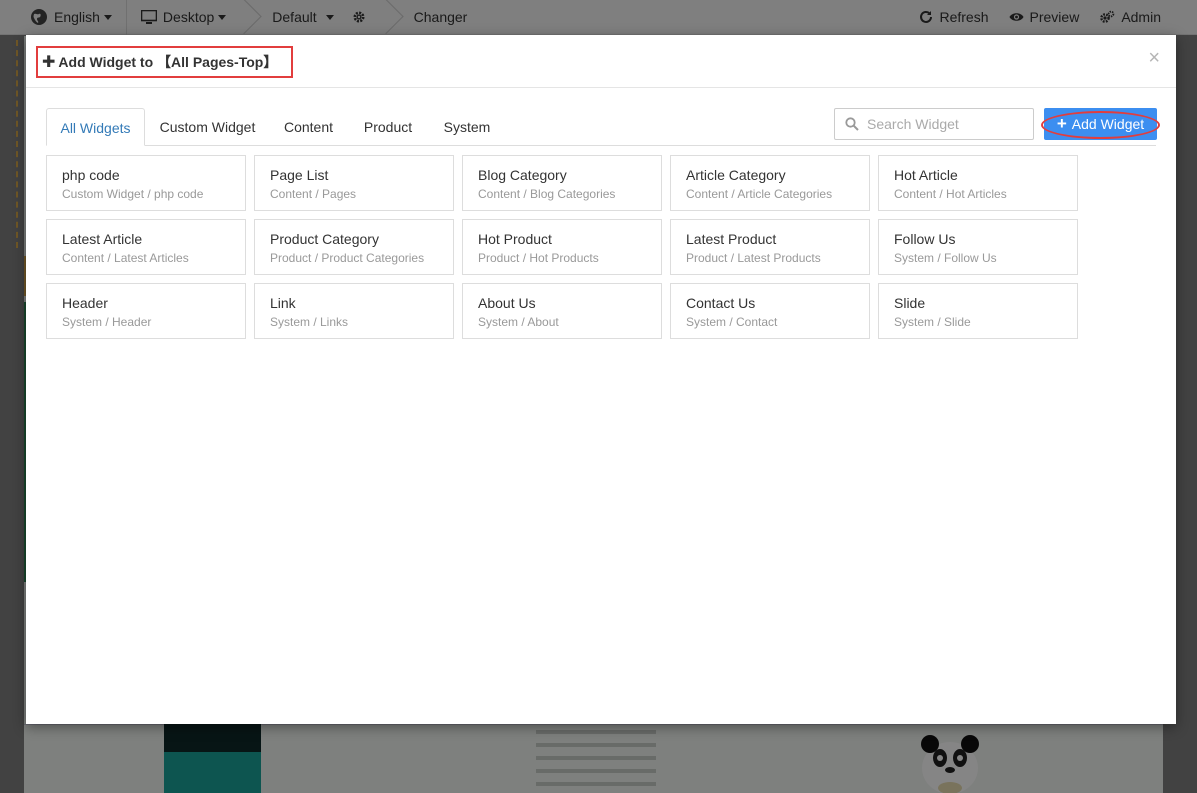  What do you see at coordinates (926, 175) in the screenshot?
I see `widget-title: Hot Article` at bounding box center [926, 175].